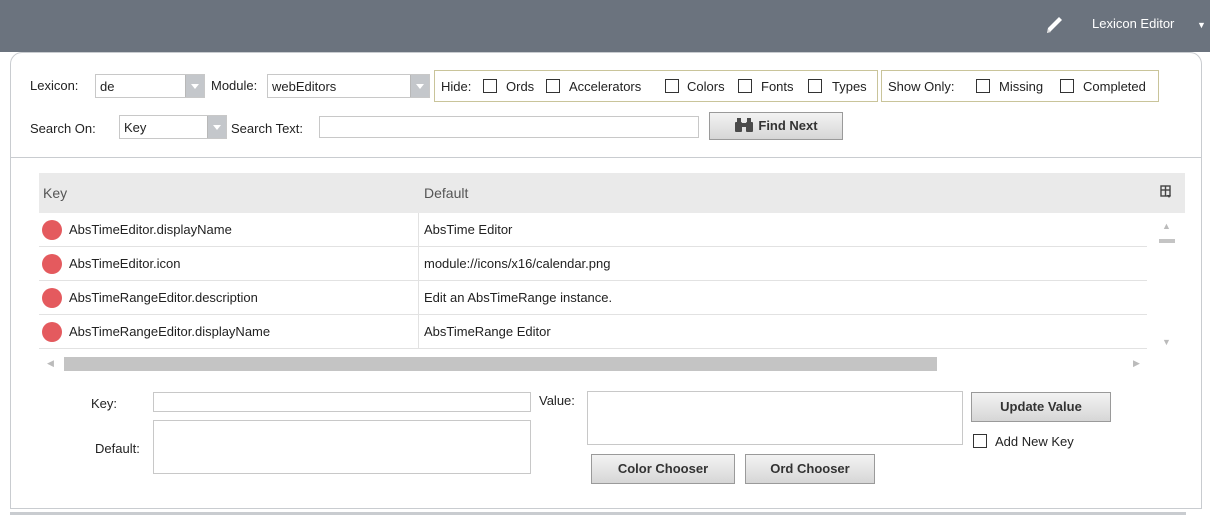  Describe the element at coordinates (815, 86) in the screenshot. I see `hide-types-checkbox` at that location.